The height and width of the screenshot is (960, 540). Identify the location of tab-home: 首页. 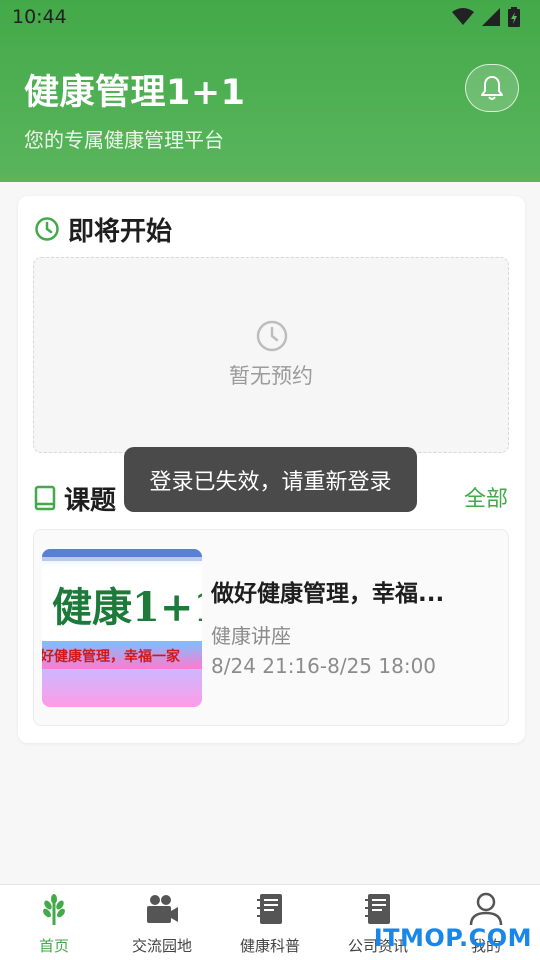
(54, 922).